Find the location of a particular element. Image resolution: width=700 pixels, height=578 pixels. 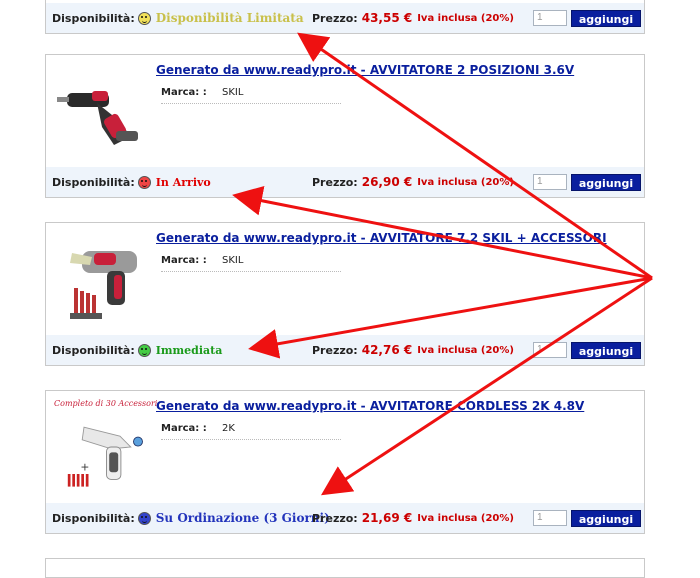

happy-smiley-icon is located at coordinates (144, 350).